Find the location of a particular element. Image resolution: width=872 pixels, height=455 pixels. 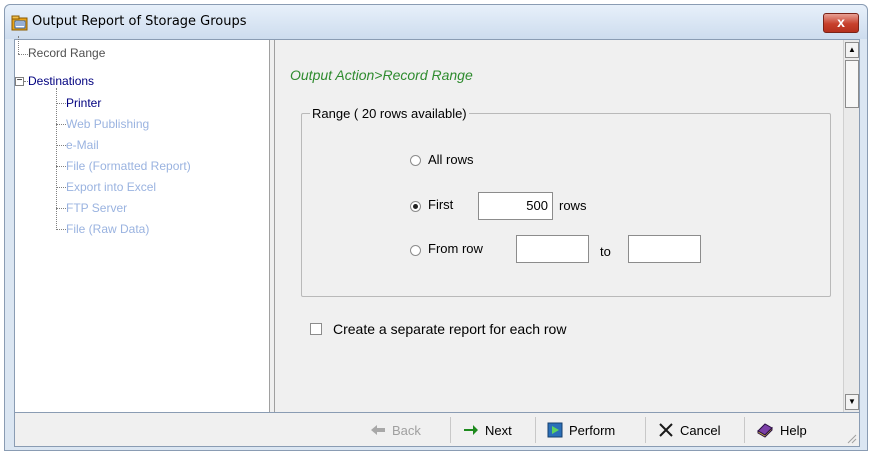

rows-suffix-label: rows is located at coordinates (573, 205).